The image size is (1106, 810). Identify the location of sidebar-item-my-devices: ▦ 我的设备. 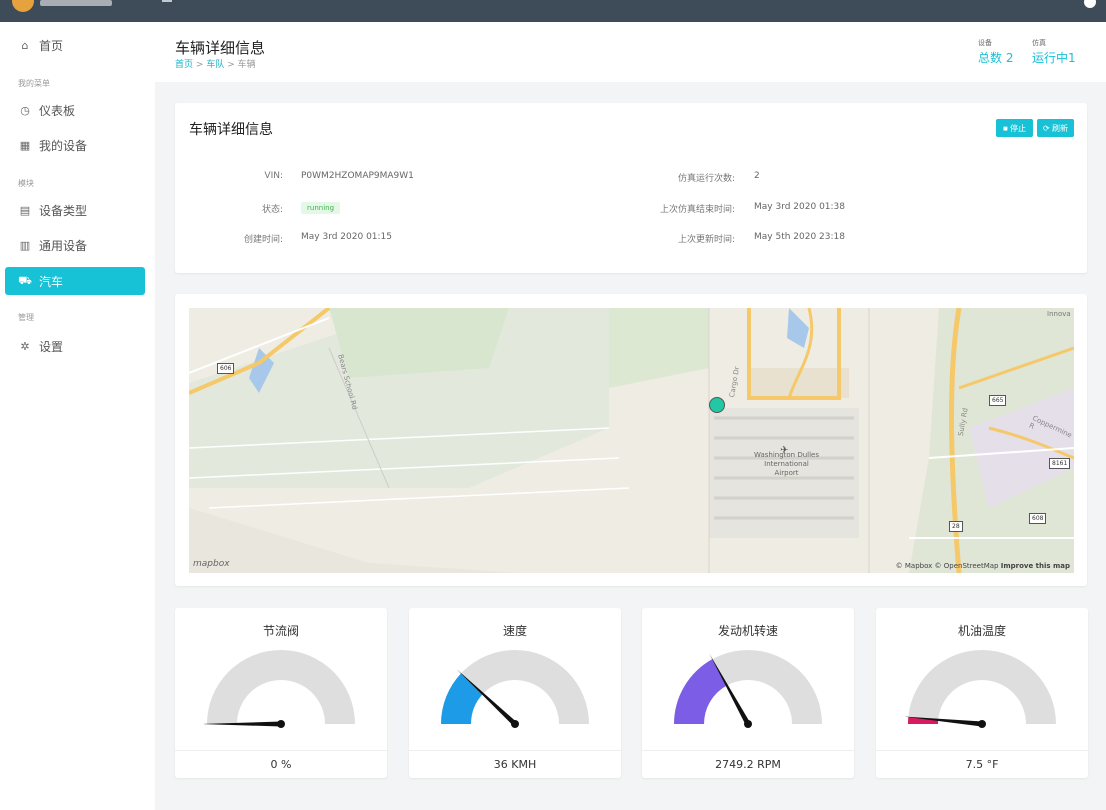
(75, 145).